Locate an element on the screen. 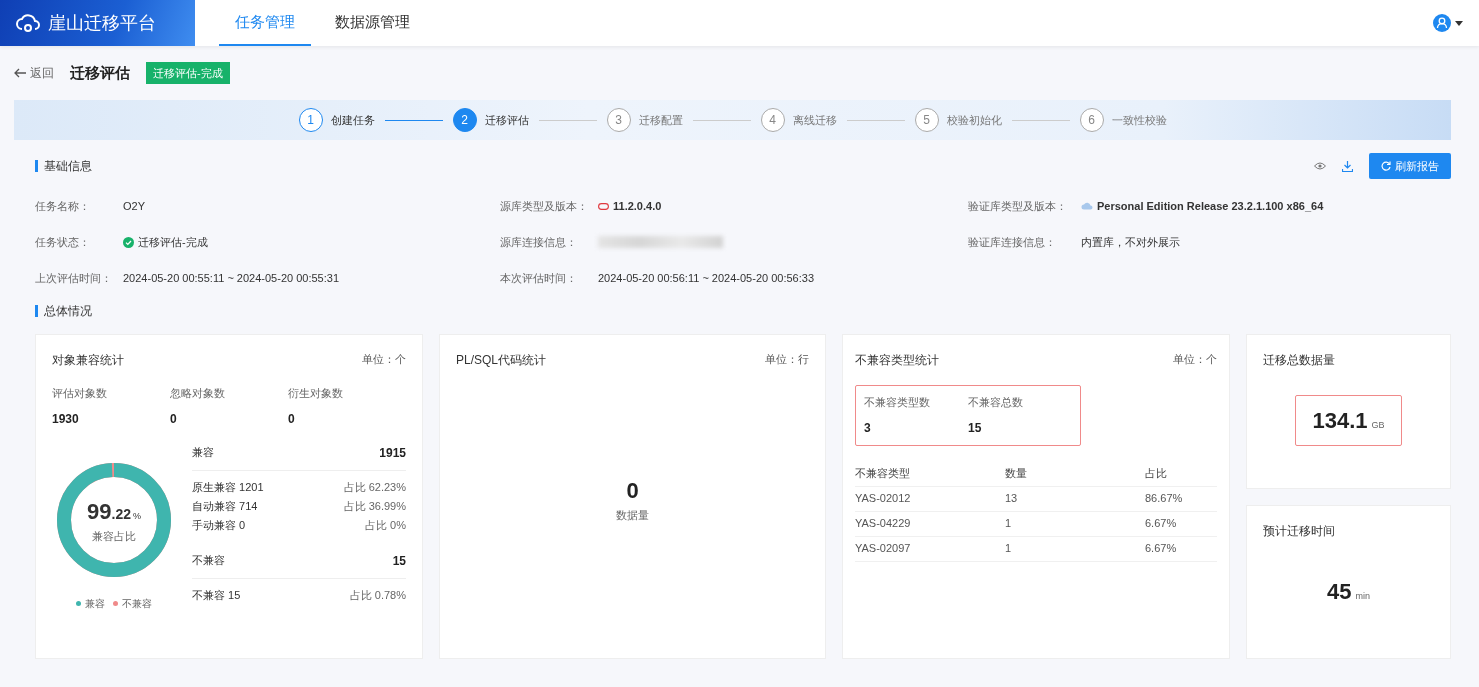  nav-tab: 数据源管理 is located at coordinates (372, 23).